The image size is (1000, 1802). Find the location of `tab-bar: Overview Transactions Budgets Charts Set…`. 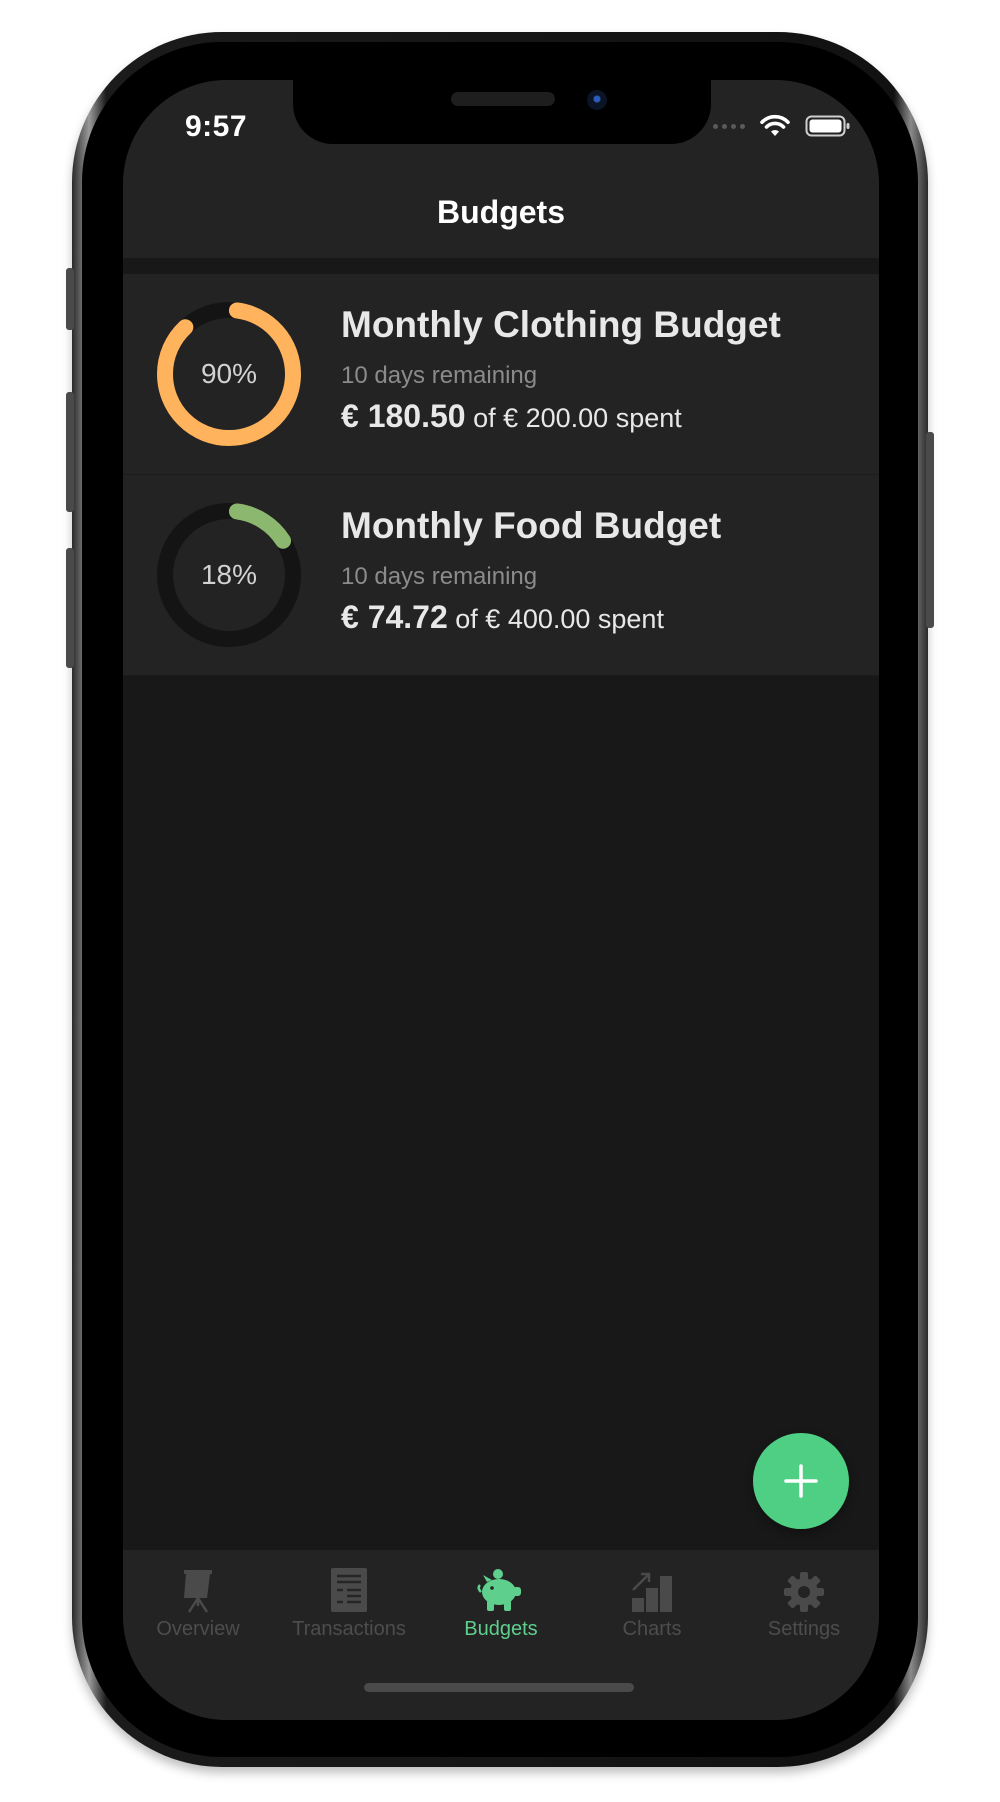

tab-bar: Overview Transactions Budgets Charts Set… is located at coordinates (501, 1635).